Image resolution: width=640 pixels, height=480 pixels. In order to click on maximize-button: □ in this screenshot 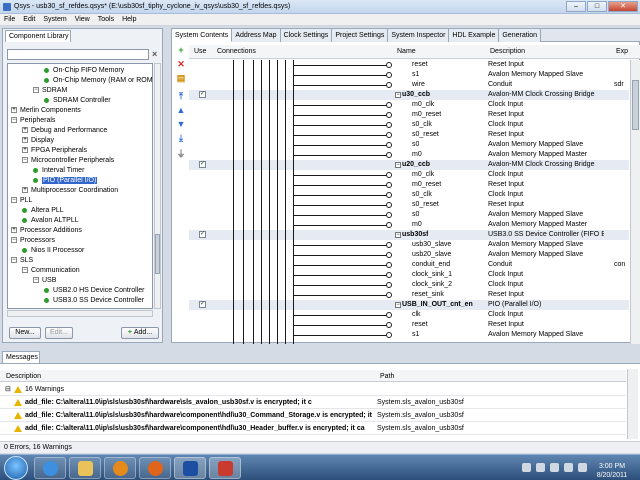, I will do `click(597, 6)`.